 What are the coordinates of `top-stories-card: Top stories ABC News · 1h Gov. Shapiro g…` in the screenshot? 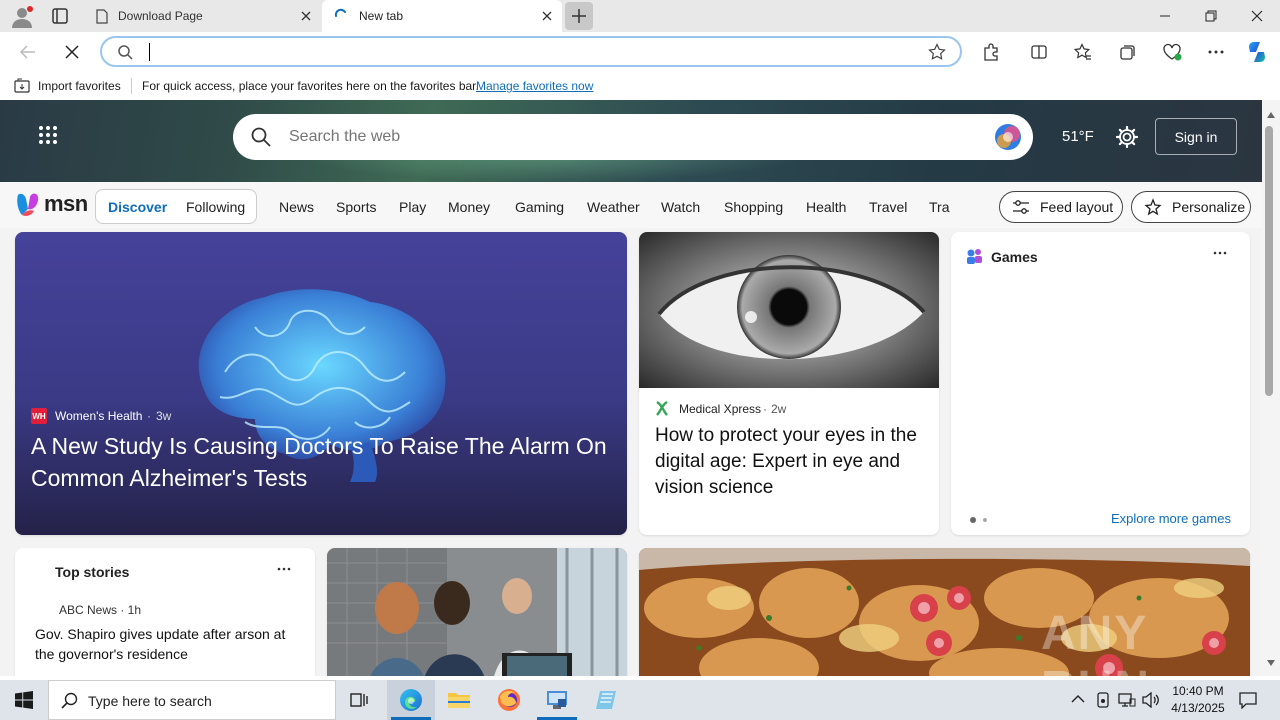 It's located at (165, 612).